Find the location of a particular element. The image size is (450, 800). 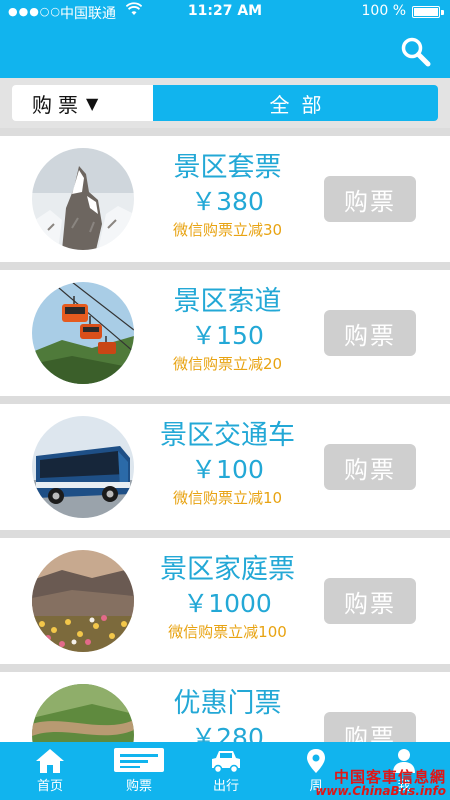

ticket-icon is located at coordinates (139, 761).